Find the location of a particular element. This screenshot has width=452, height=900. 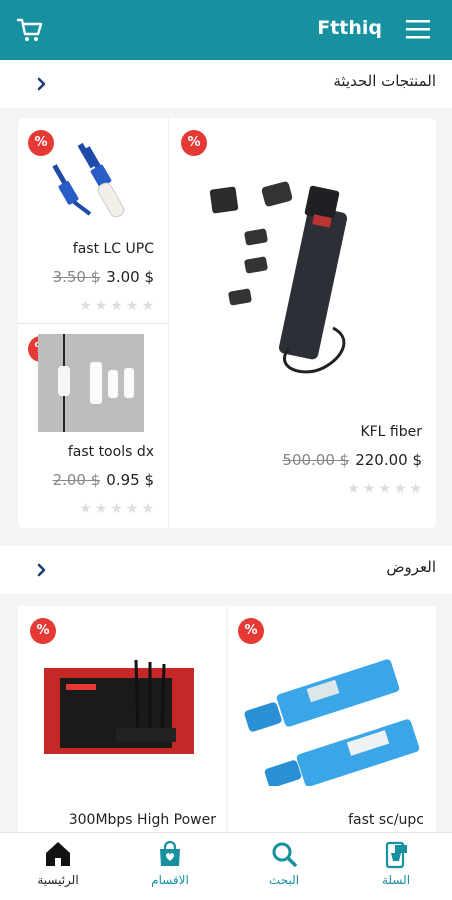

new-products-header: المنتجات الحديثة is located at coordinates (226, 84).